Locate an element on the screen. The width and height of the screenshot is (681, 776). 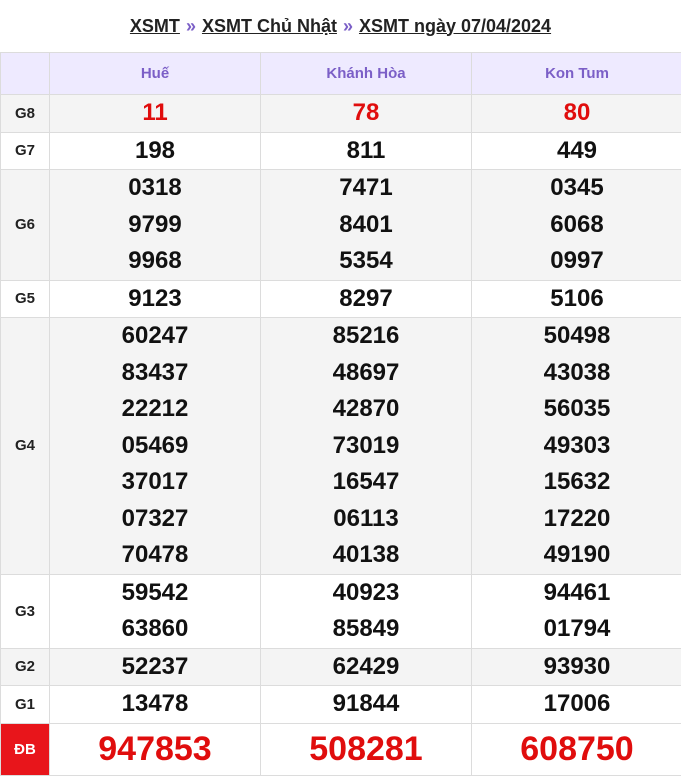
prize-cell: 198 is located at coordinates (155, 150).